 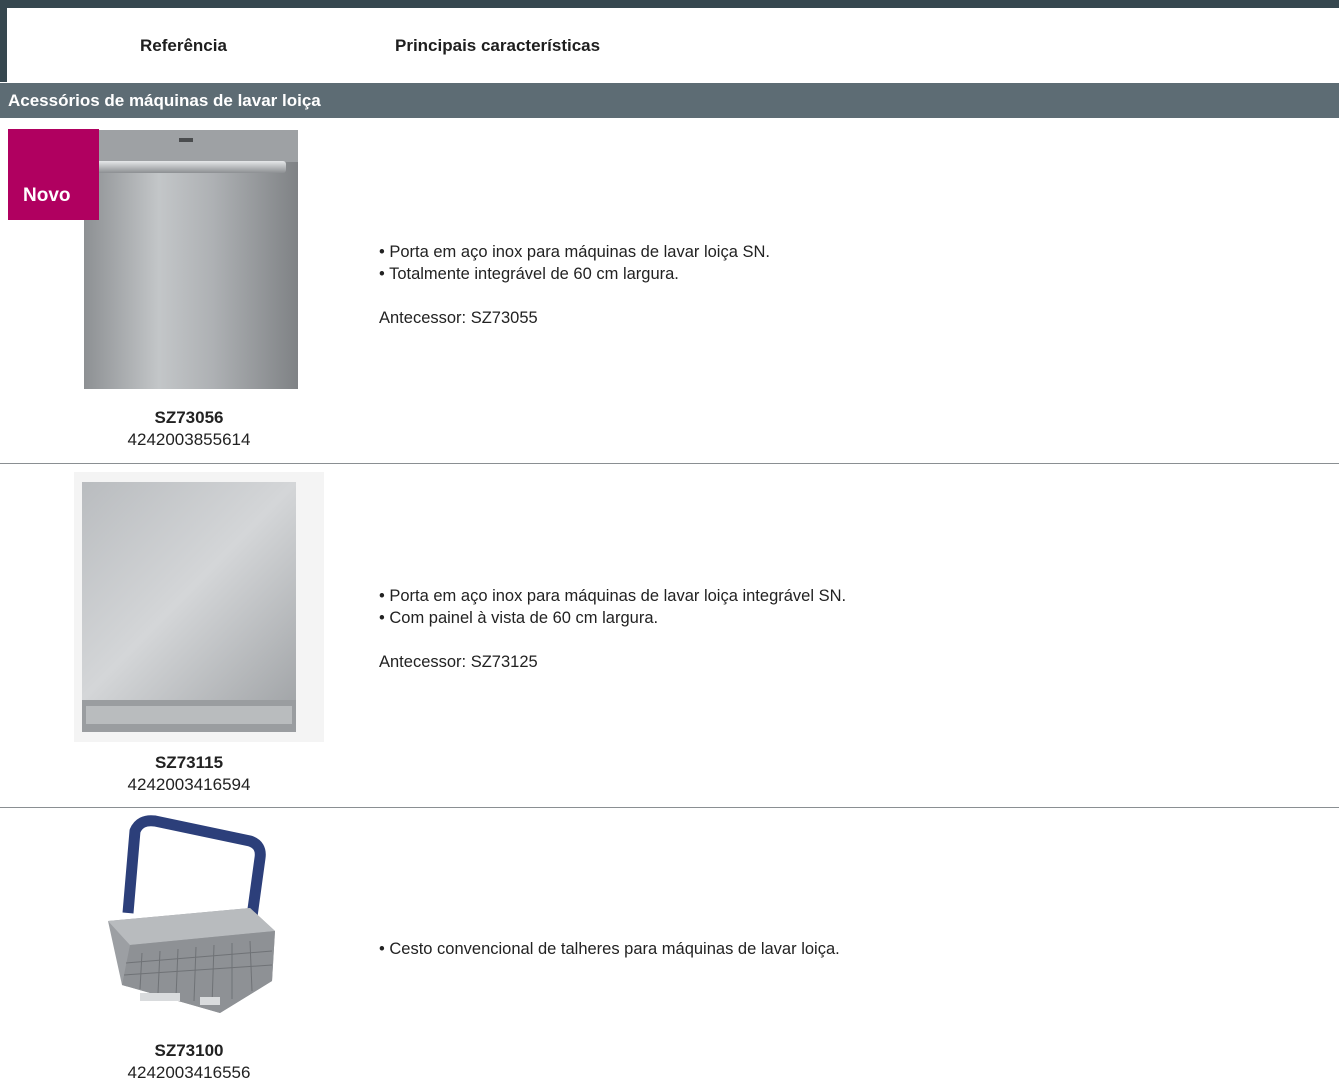 I want to click on column-header-reference: Referência, so click(x=183, y=45).